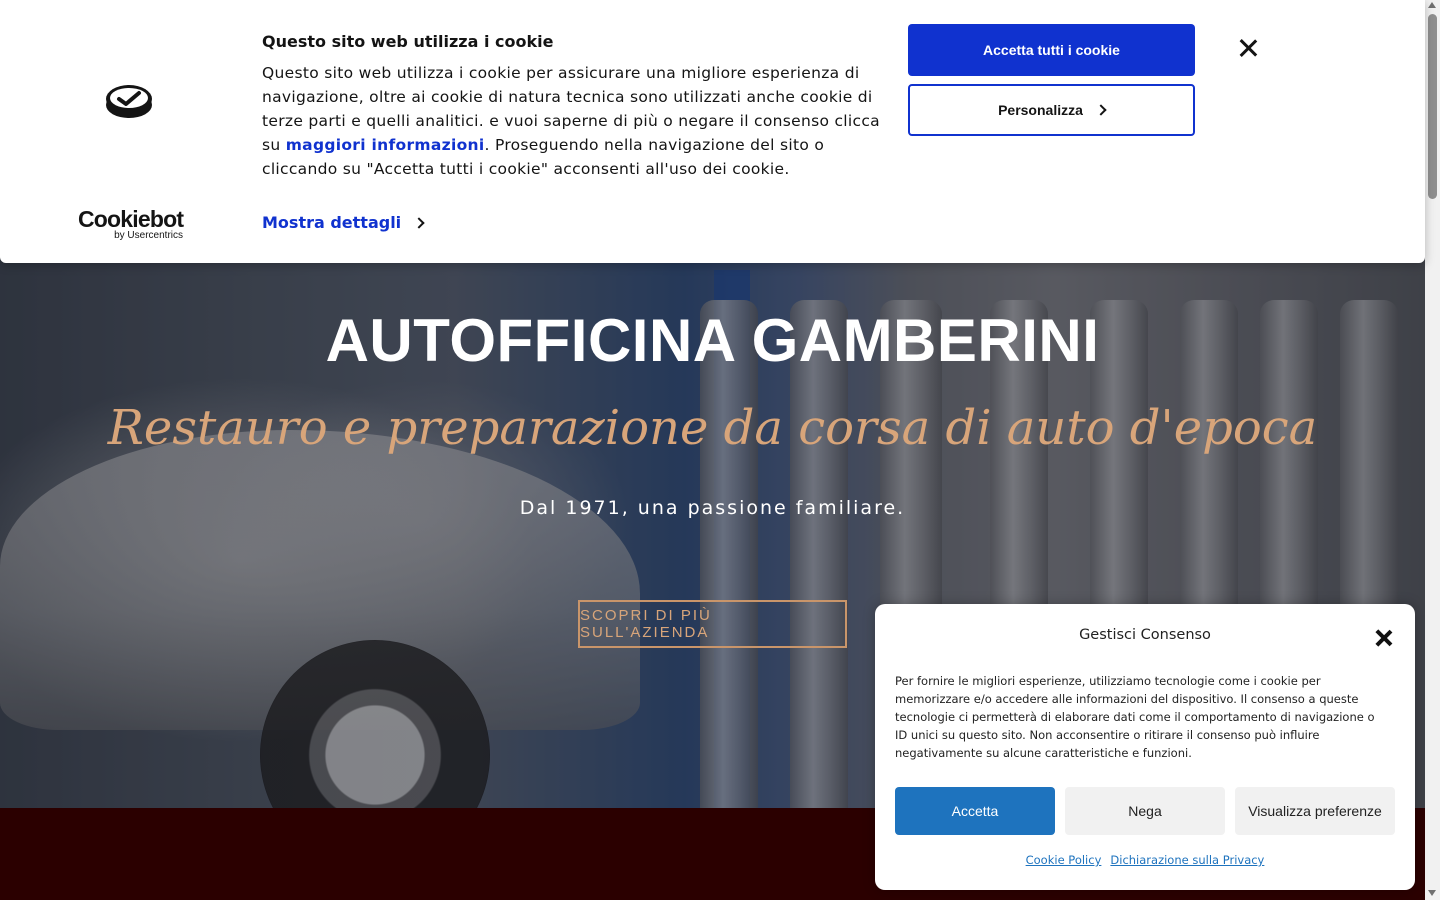  I want to click on consent-title: Gestisci Consenso, so click(1145, 635).